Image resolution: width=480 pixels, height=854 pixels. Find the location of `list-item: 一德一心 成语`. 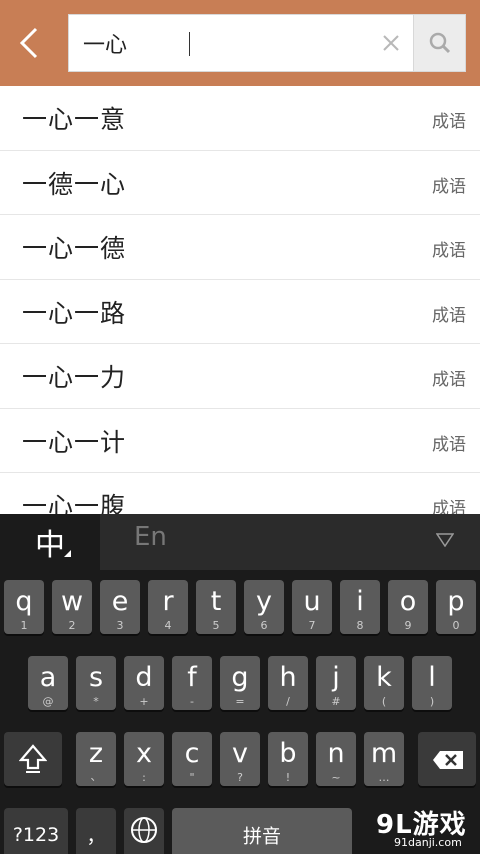

list-item: 一德一心 成语 is located at coordinates (240, 183).